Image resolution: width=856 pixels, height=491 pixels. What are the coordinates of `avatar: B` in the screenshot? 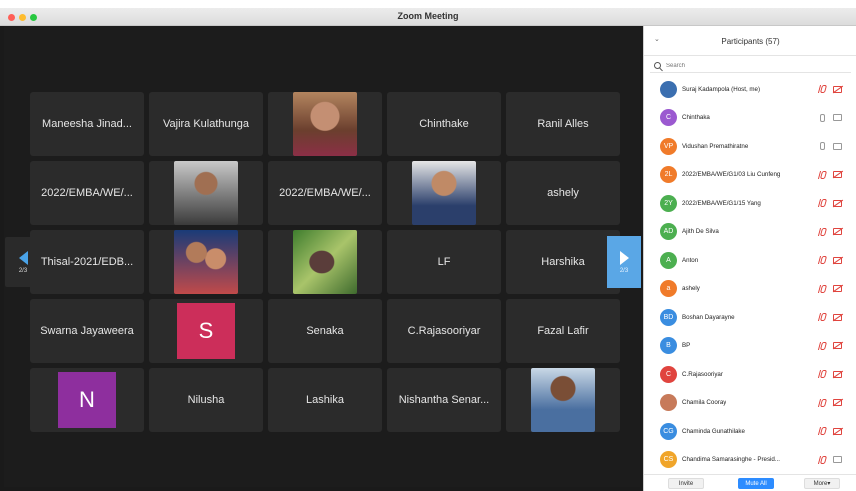 It's located at (668, 345).